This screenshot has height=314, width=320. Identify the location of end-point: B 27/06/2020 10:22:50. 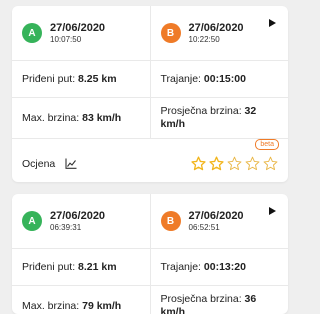
(219, 33).